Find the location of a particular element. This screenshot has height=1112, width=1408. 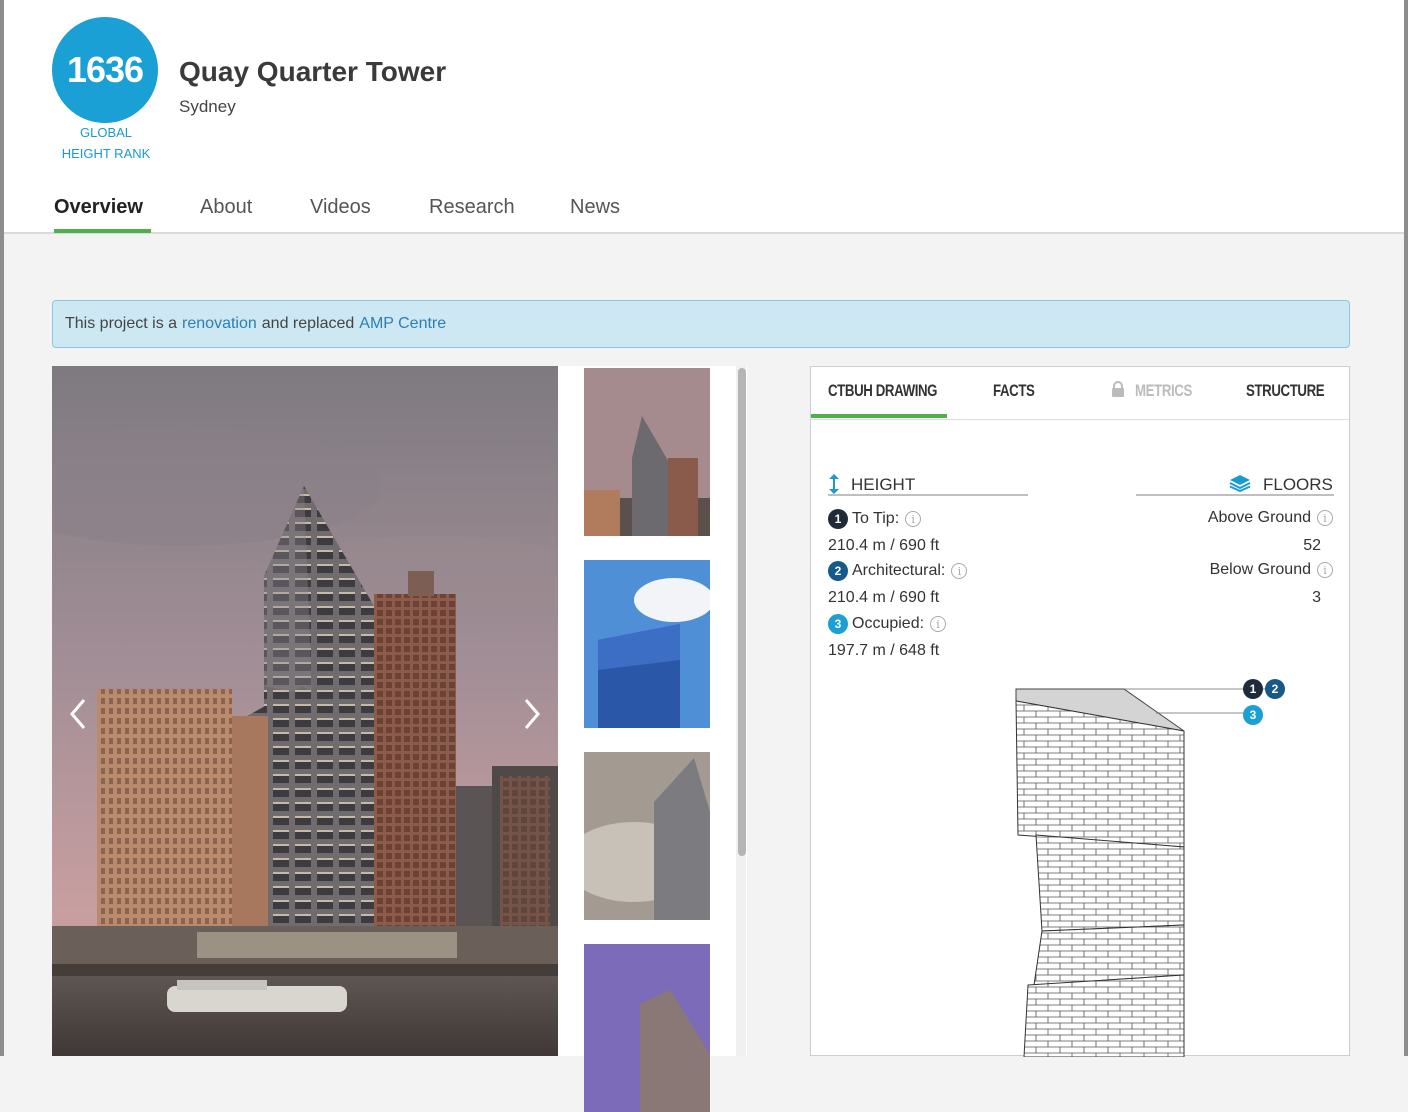

to-tip-row: 1 To Tip: i is located at coordinates (875, 519).